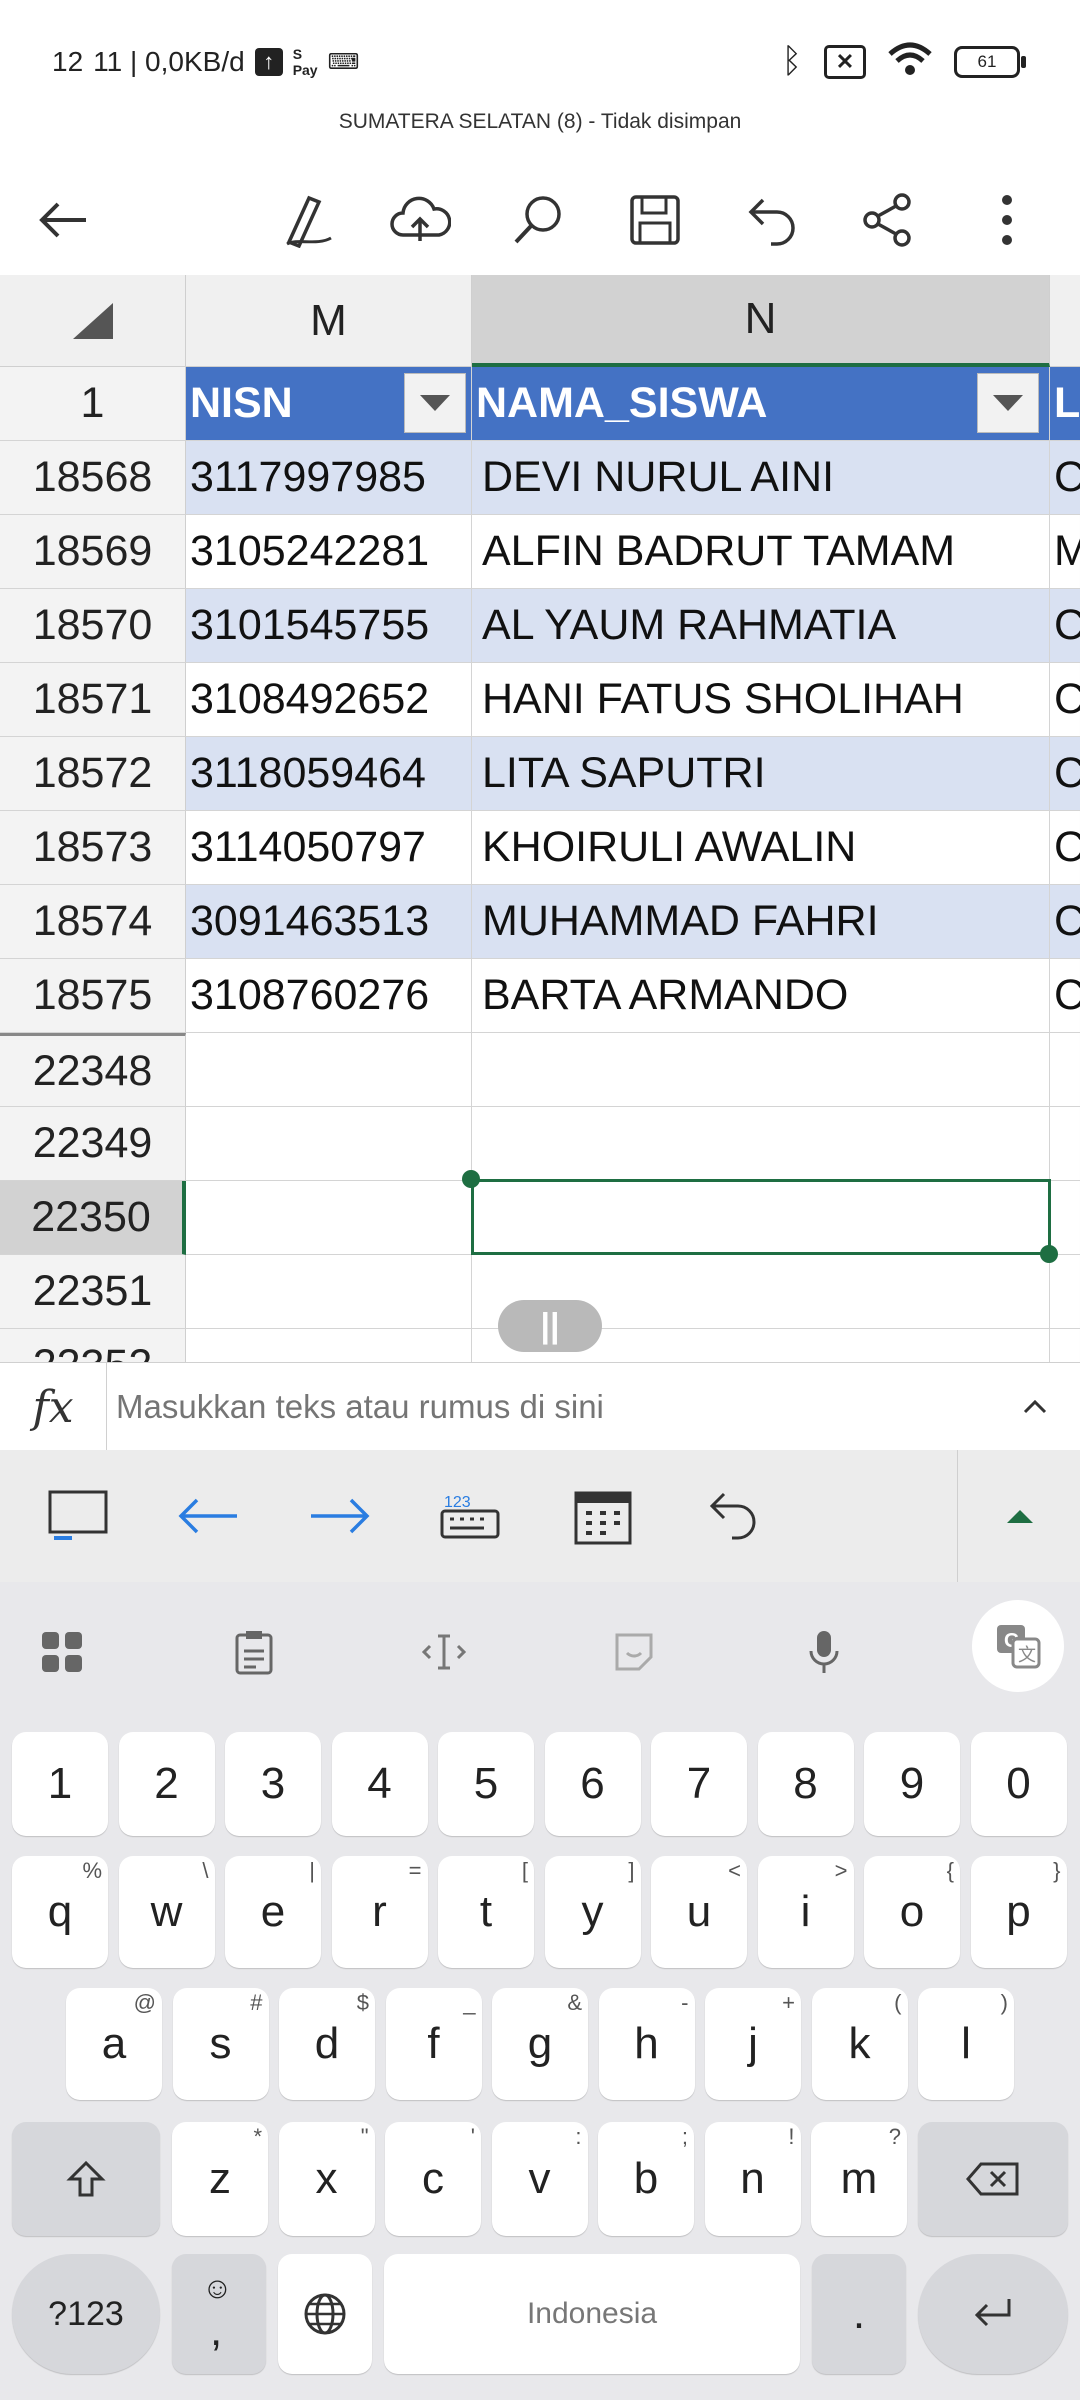  Describe the element at coordinates (444, 1652) in the screenshot. I see `text-cursor-button` at that location.